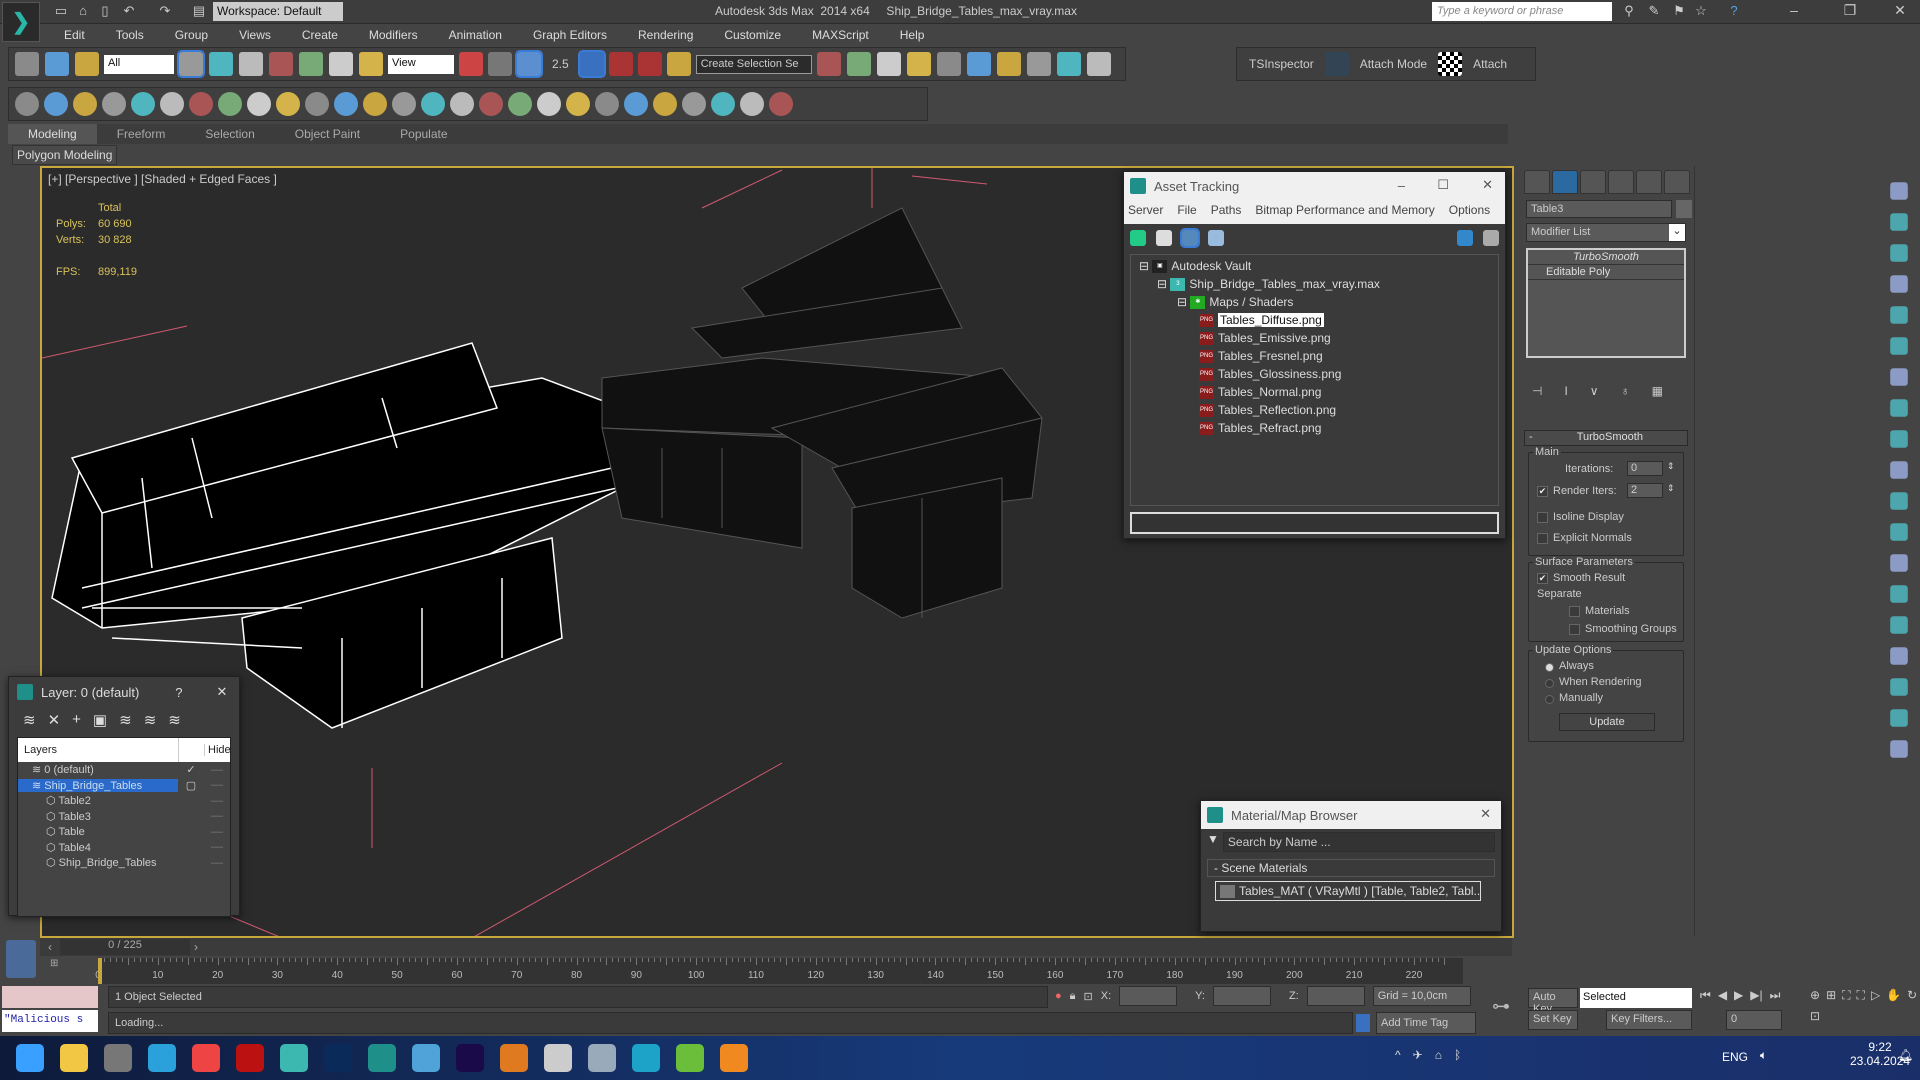  What do you see at coordinates (178, 692) in the screenshot?
I see `help-button: ?` at bounding box center [178, 692].